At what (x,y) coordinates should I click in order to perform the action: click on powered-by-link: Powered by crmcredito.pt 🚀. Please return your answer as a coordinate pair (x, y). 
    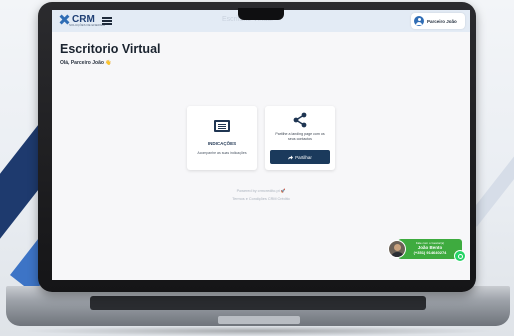
    Looking at the image, I should click on (261, 190).